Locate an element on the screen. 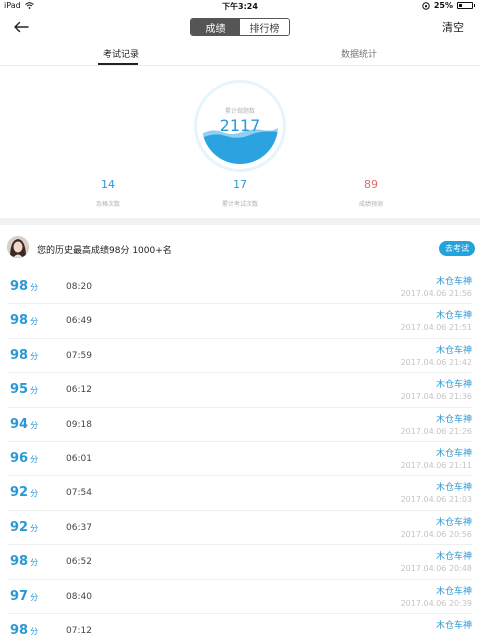 This screenshot has height=640, width=480. record-date: 2017.04.06 21:26 is located at coordinates (436, 431).